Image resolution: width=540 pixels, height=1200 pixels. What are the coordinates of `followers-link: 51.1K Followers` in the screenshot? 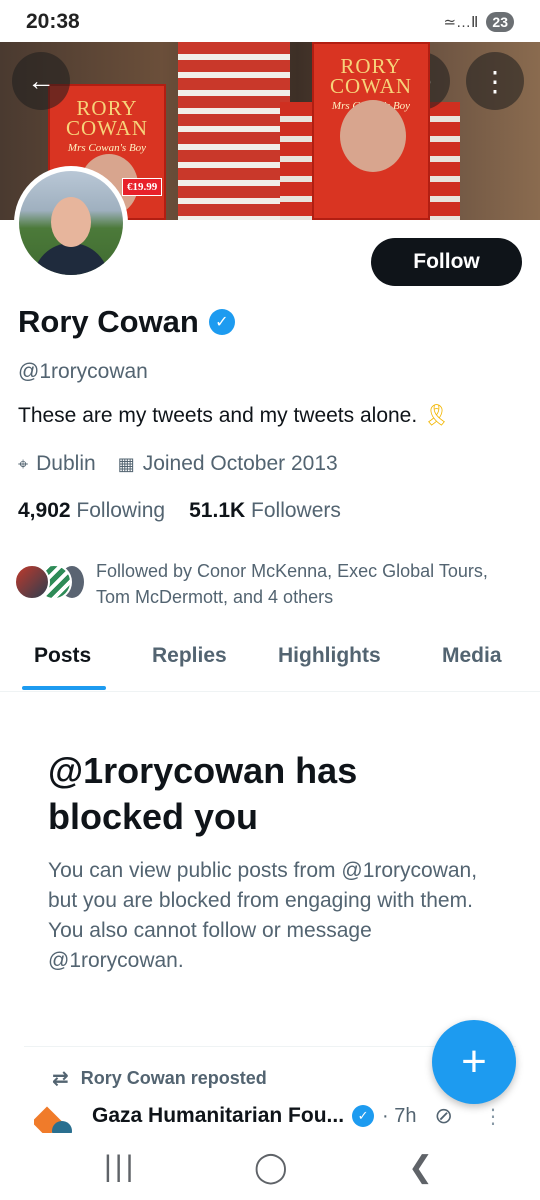 It's located at (265, 511).